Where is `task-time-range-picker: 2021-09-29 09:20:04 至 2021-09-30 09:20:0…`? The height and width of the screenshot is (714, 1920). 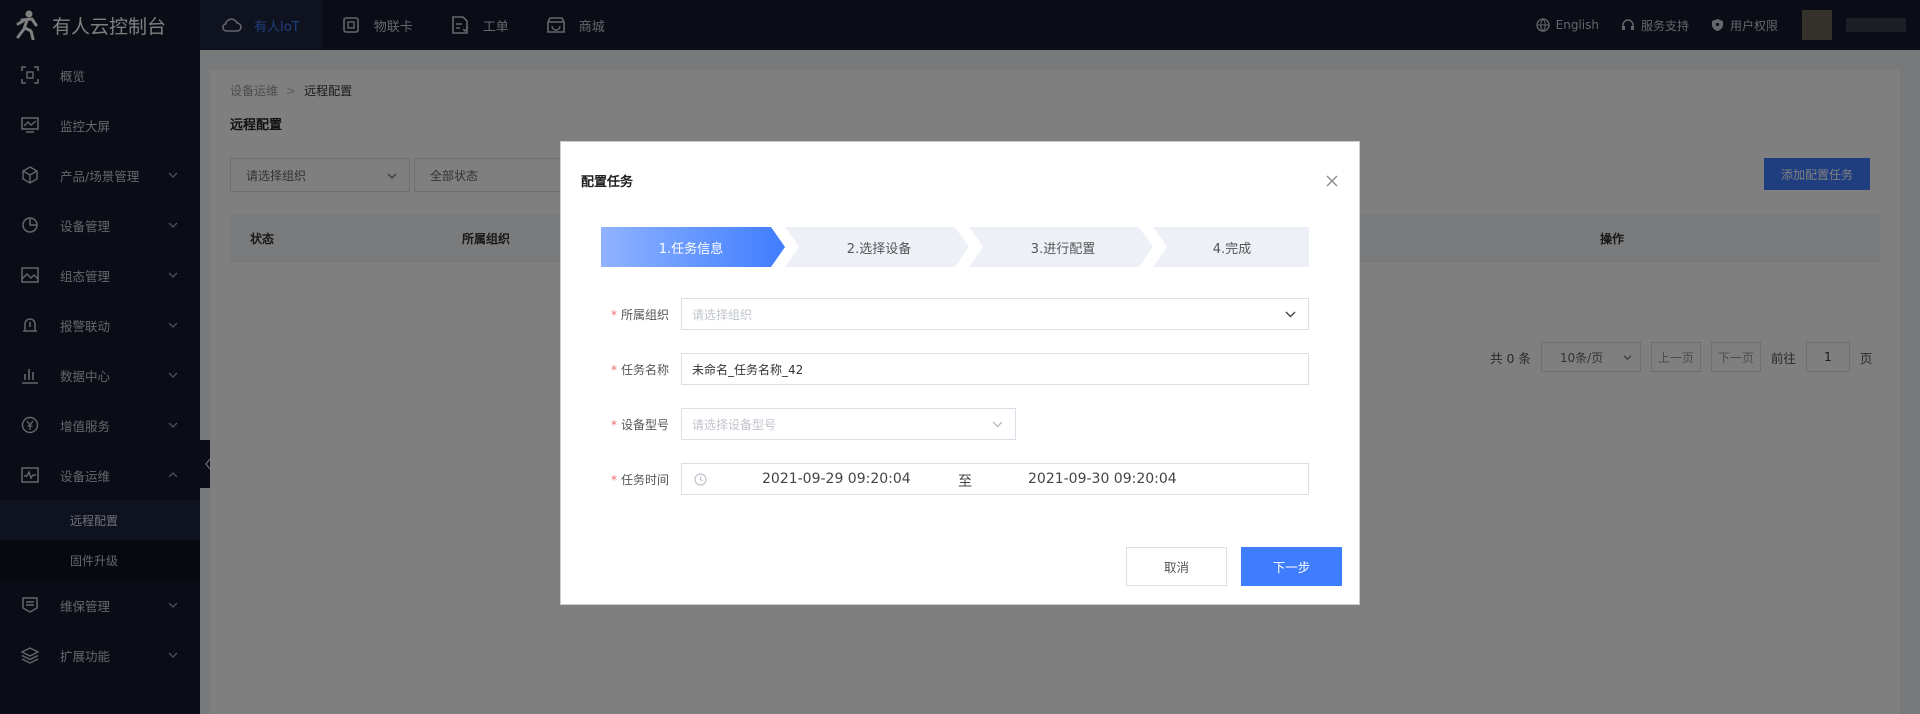 task-time-range-picker: 2021-09-29 09:20:04 至 2021-09-30 09:20:0… is located at coordinates (995, 479).